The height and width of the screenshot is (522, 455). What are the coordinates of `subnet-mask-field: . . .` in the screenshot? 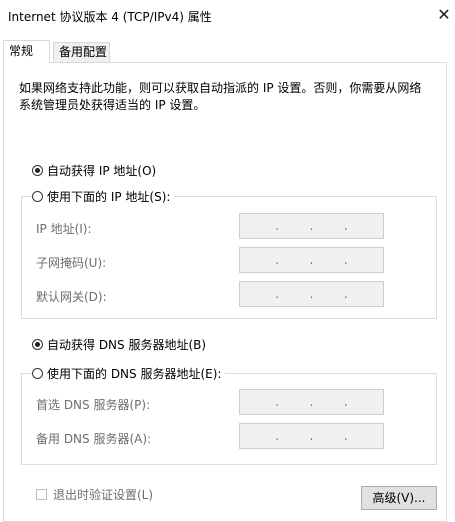 It's located at (311, 260).